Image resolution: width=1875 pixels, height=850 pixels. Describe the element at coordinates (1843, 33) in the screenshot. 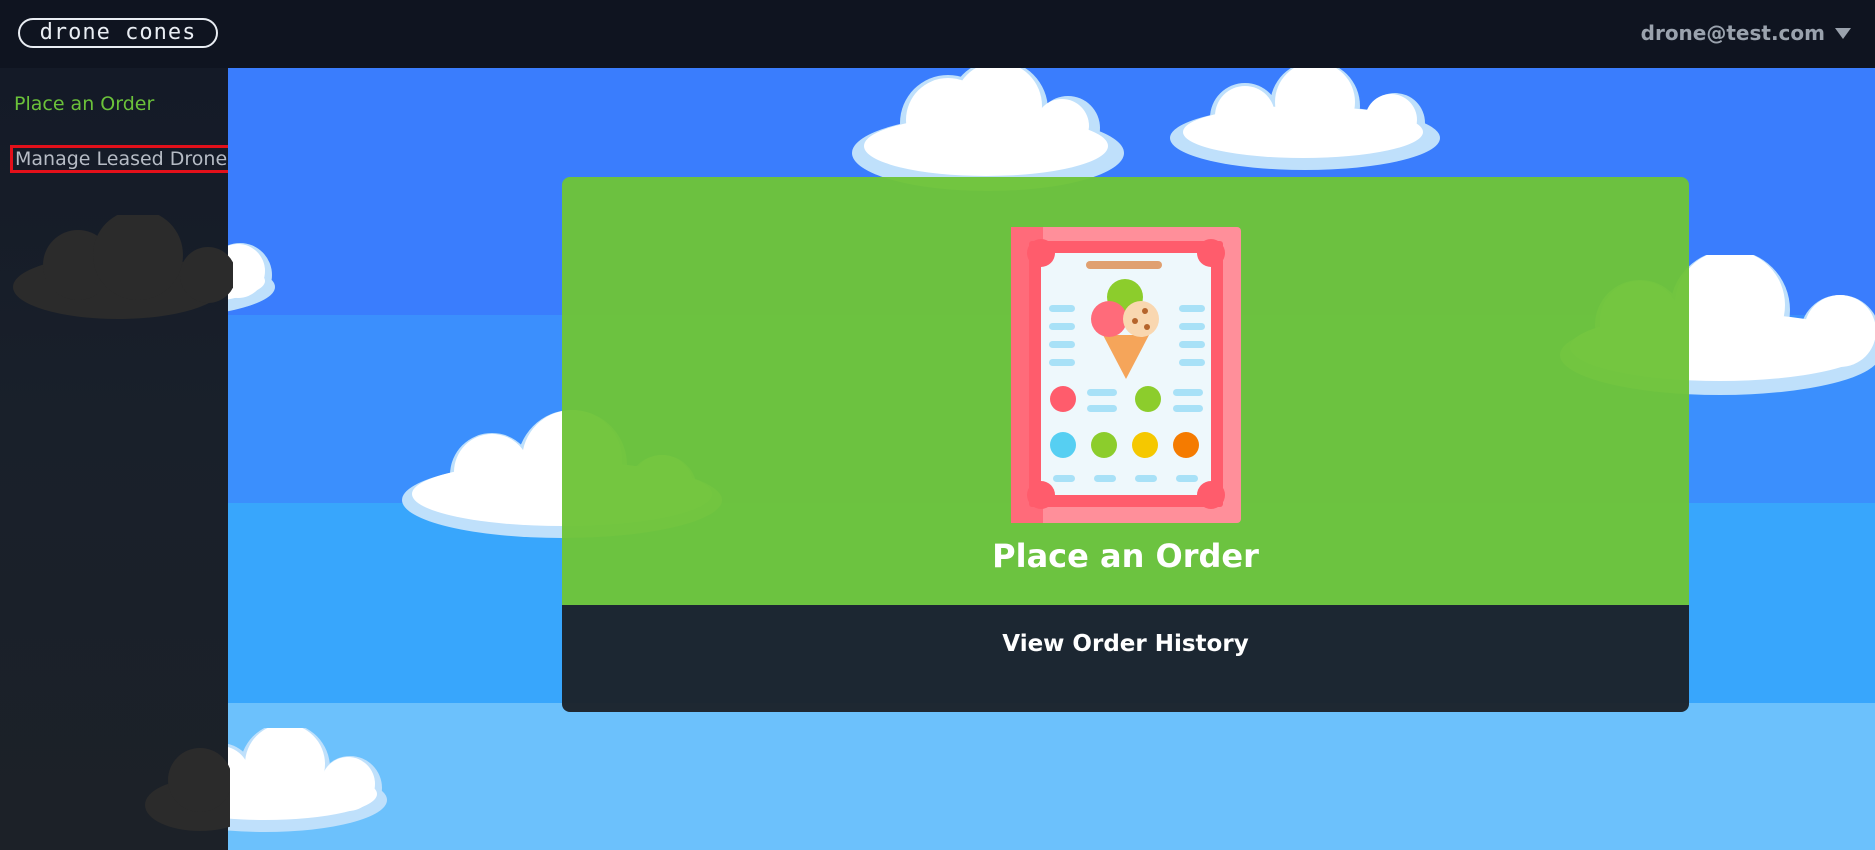

I see `chevron-down-icon` at that location.